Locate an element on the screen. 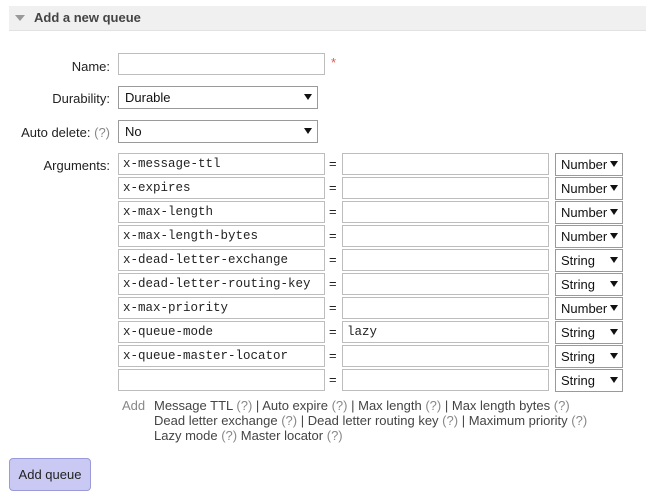 This screenshot has height=496, width=646. argument-key-input: x-max-priority is located at coordinates (221, 308).